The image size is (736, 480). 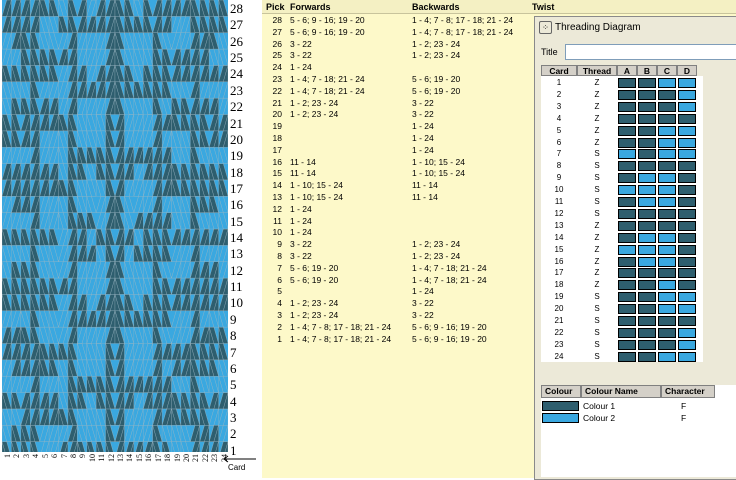 What do you see at coordinates (395, 104) in the screenshot?
I see `table-row: 21 1 - 2; 23 - 24 3 - 22` at bounding box center [395, 104].